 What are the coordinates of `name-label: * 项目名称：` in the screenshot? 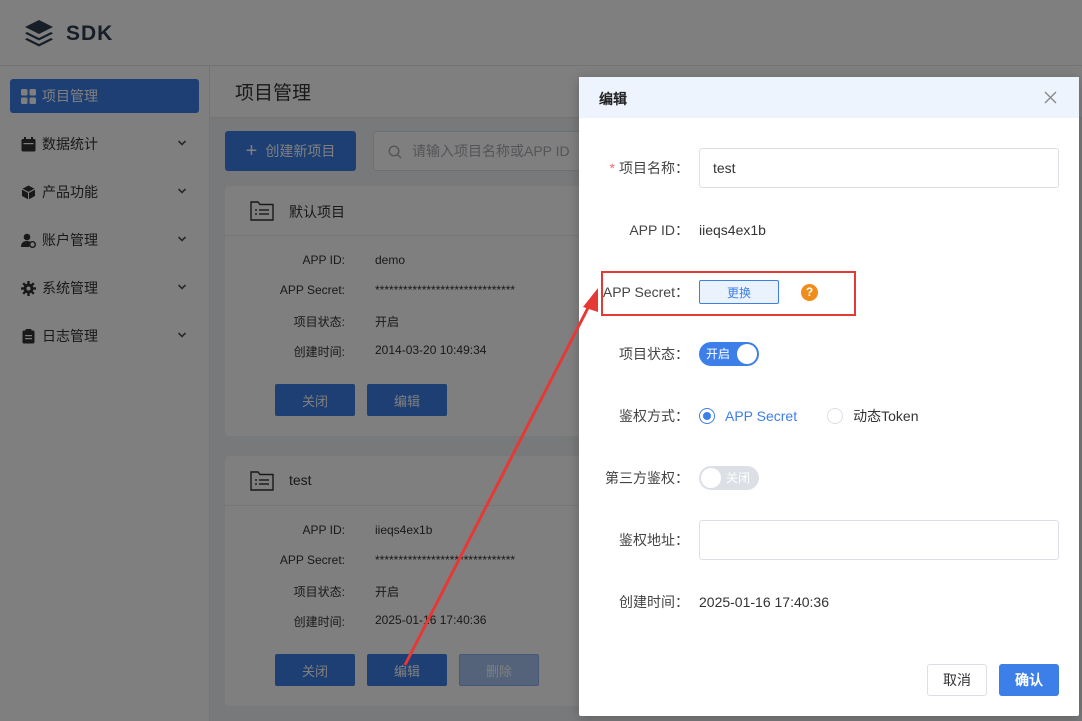 It's located at (649, 168).